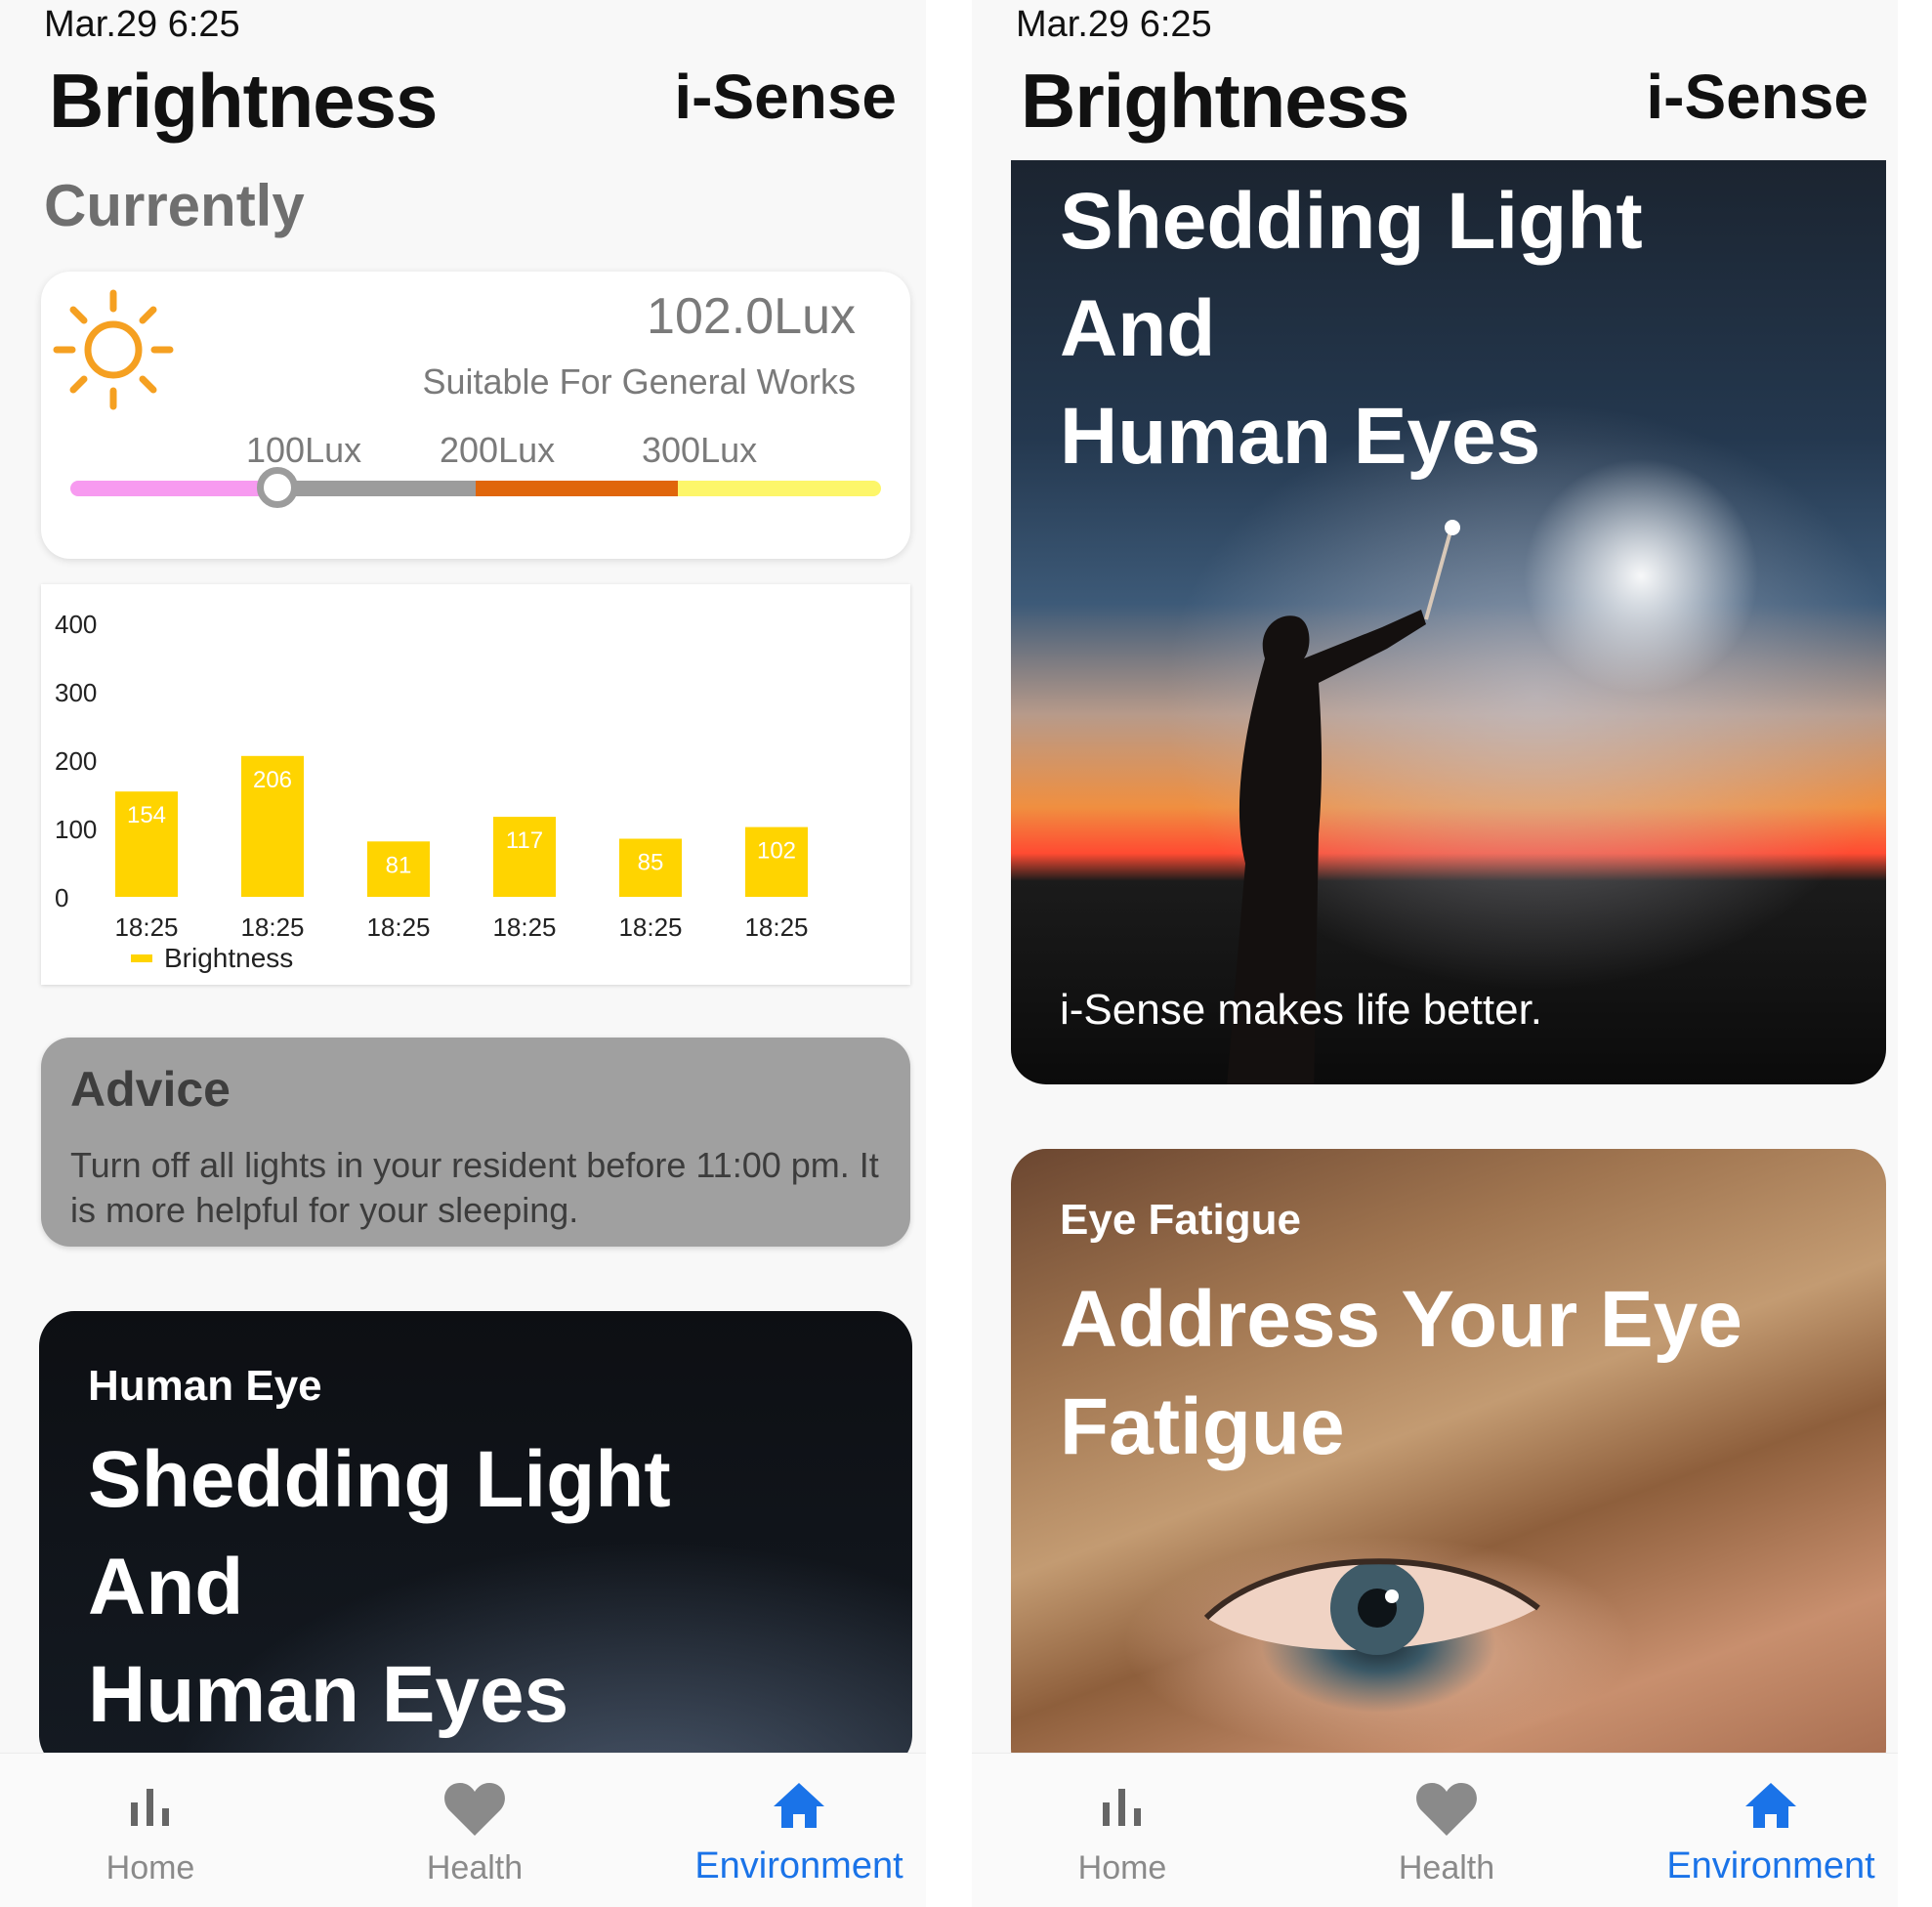 Image resolution: width=1932 pixels, height=1907 pixels. I want to click on legend-label: Brightness, so click(228, 958).